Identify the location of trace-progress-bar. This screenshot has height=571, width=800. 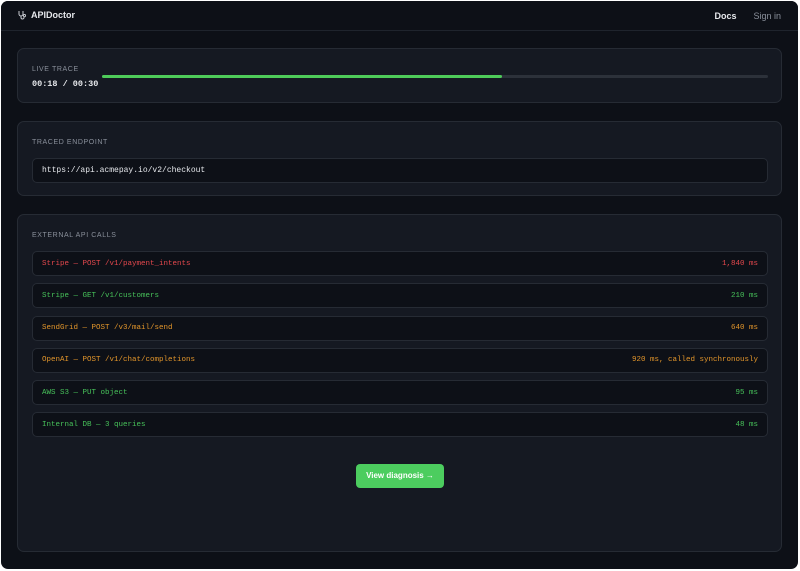
(435, 76).